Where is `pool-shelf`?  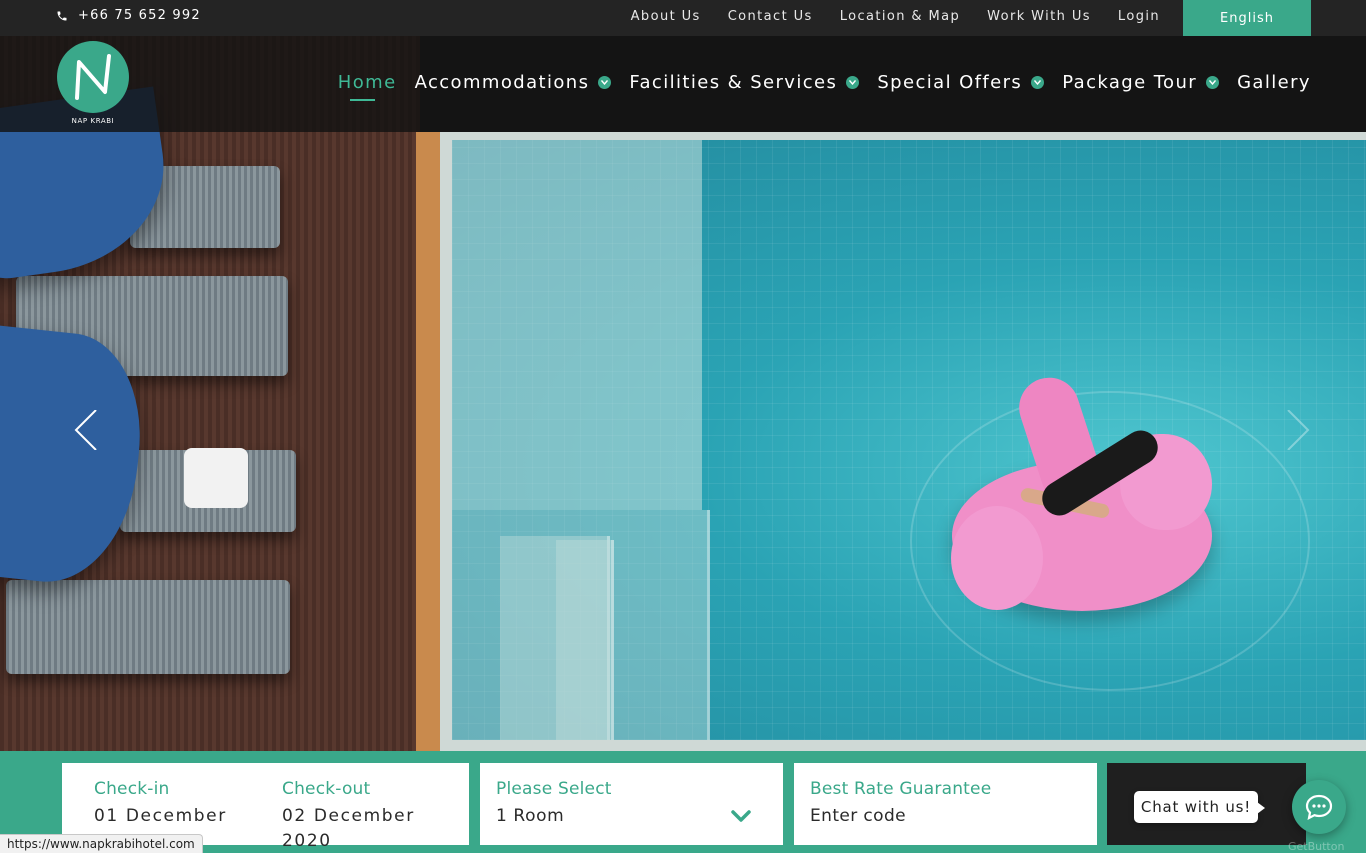 pool-shelf is located at coordinates (577, 325).